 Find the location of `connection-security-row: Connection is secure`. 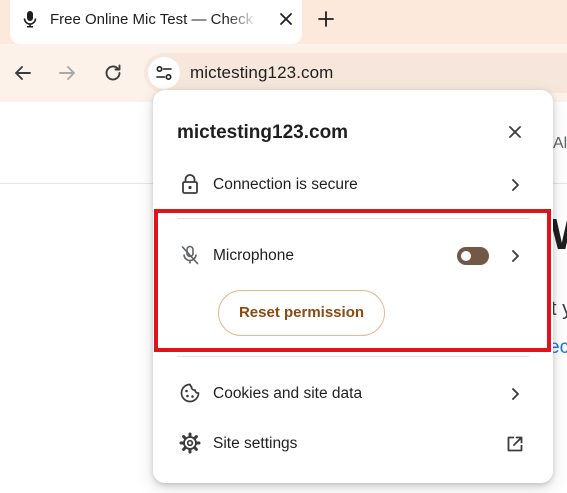

connection-security-row: Connection is secure is located at coordinates (353, 185).